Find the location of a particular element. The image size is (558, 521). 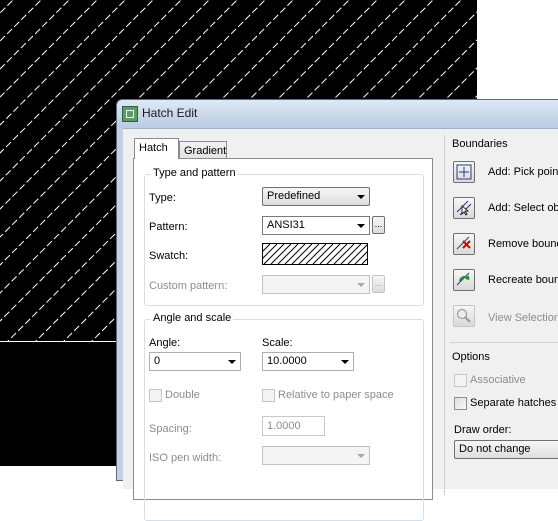

add-select-objects-button is located at coordinates (464, 208).